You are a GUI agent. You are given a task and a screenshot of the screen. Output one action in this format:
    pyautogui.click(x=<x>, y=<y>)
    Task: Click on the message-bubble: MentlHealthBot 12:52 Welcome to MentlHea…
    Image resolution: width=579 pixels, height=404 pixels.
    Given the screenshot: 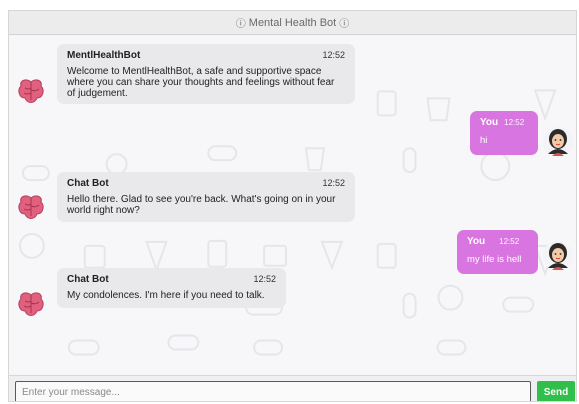 What is the action you would take?
    pyautogui.click(x=206, y=74)
    